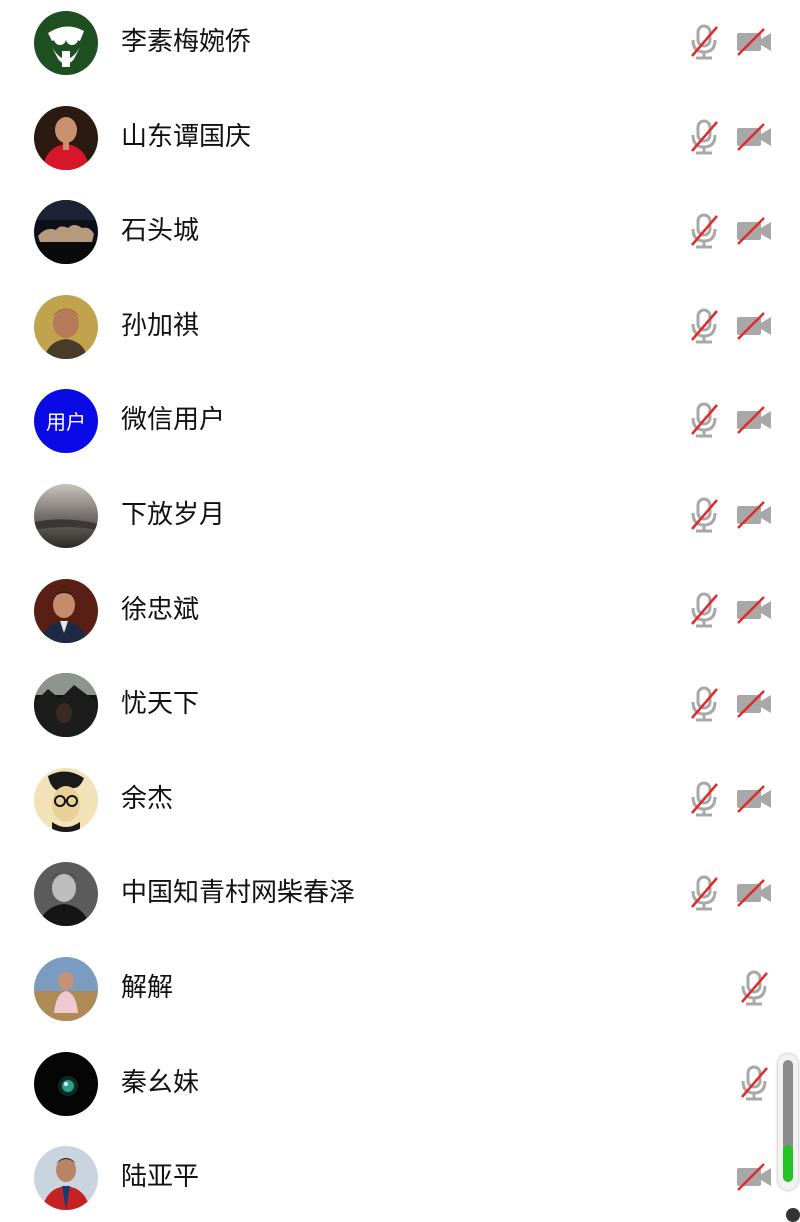 This screenshot has height=1222, width=800. Describe the element at coordinates (173, 420) in the screenshot. I see `participant-name: 微信用户` at that location.